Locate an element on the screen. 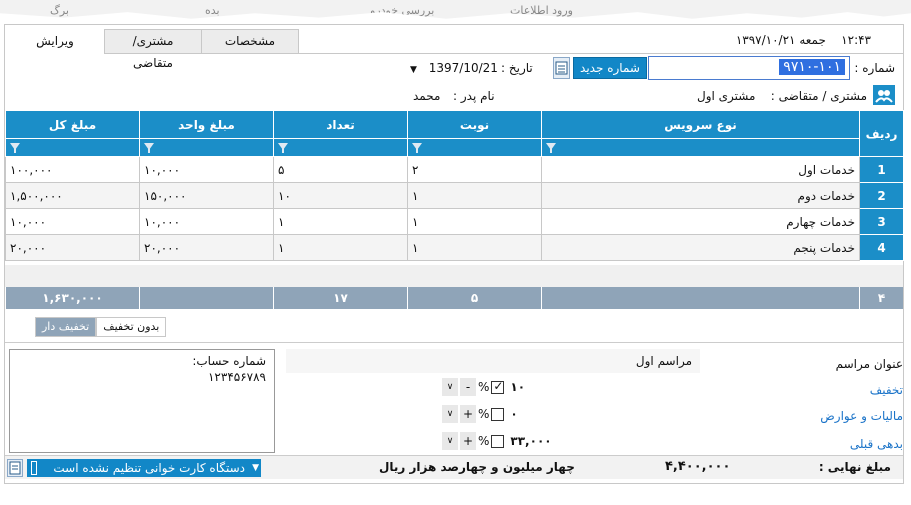 The width and height of the screenshot is (911, 505). tax-controls: ∨ + % ۰ is located at coordinates (480, 414).